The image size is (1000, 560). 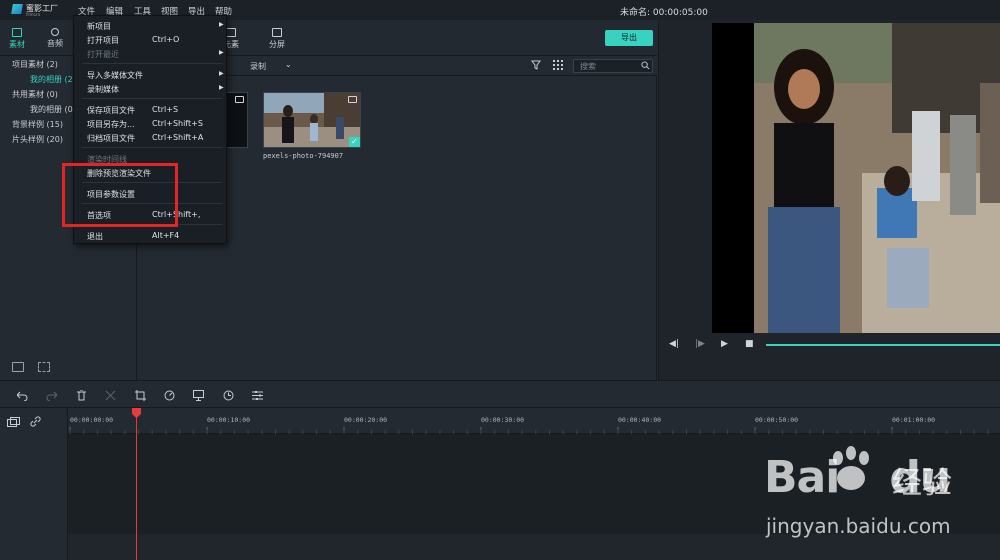 What do you see at coordinates (151, 88) in the screenshot?
I see `menu-item-record-media: 录制媒体 ▶` at bounding box center [151, 88].